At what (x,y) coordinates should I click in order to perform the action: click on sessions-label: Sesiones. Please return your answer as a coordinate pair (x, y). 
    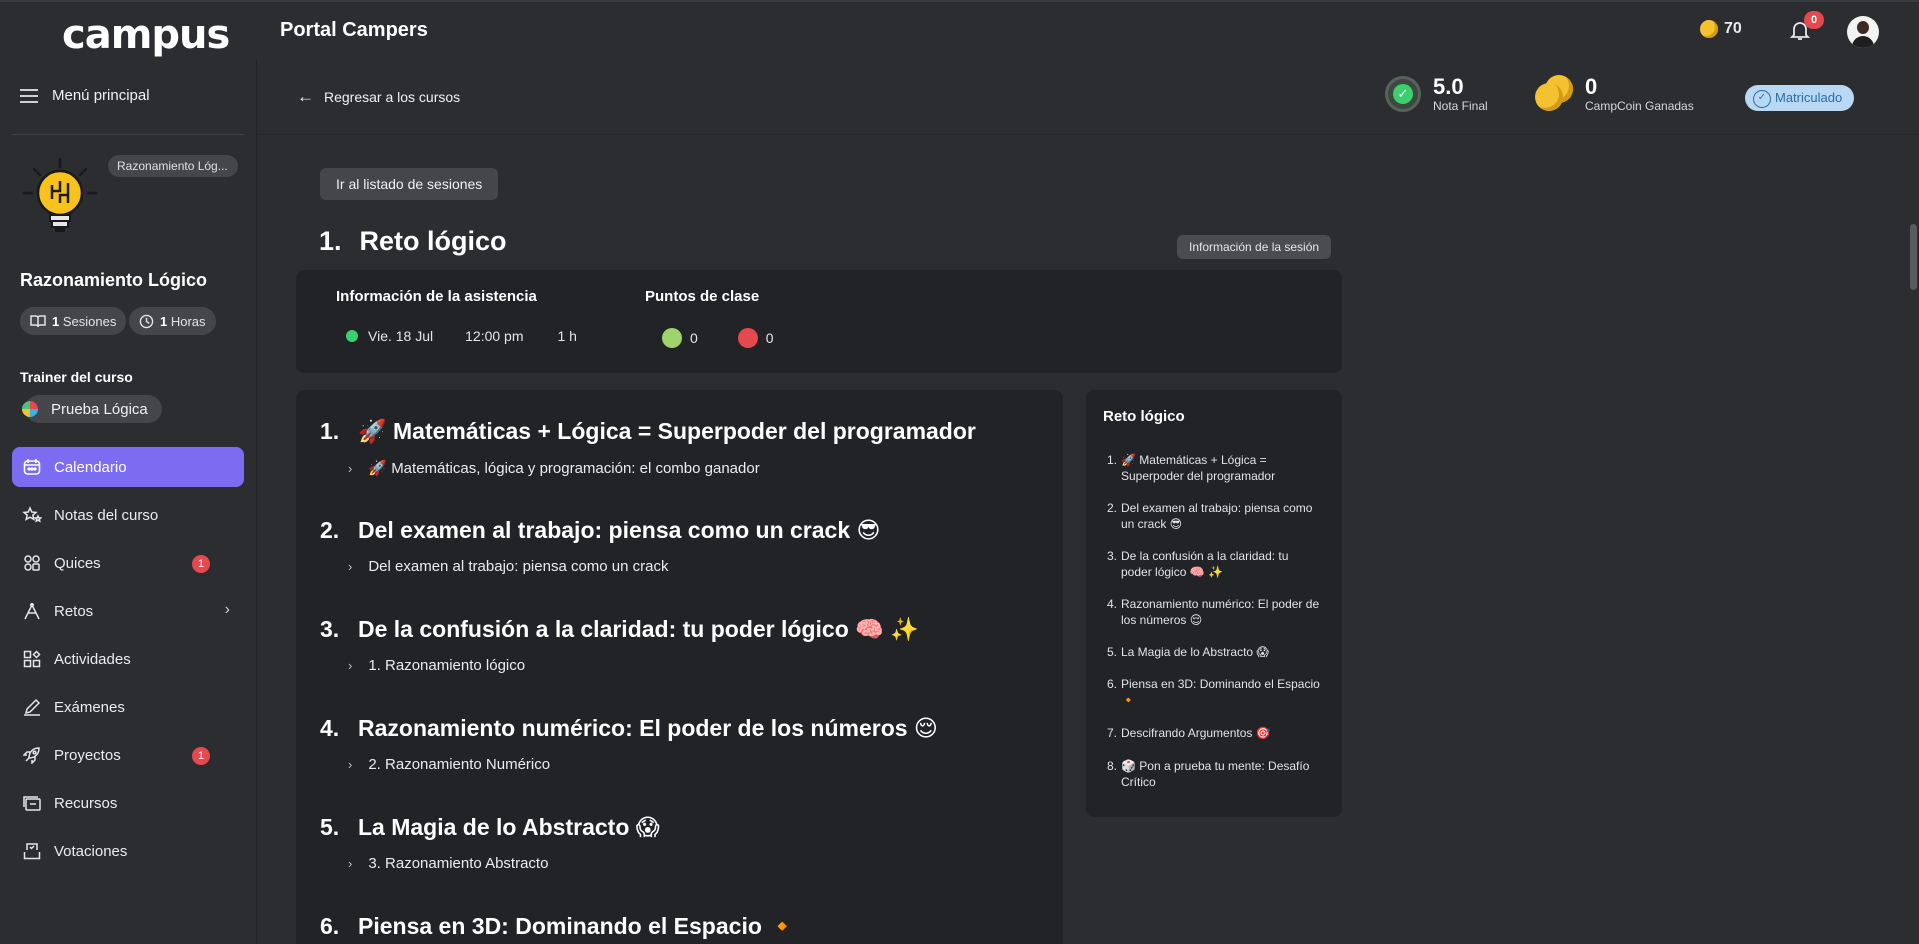
    Looking at the image, I should click on (89, 321).